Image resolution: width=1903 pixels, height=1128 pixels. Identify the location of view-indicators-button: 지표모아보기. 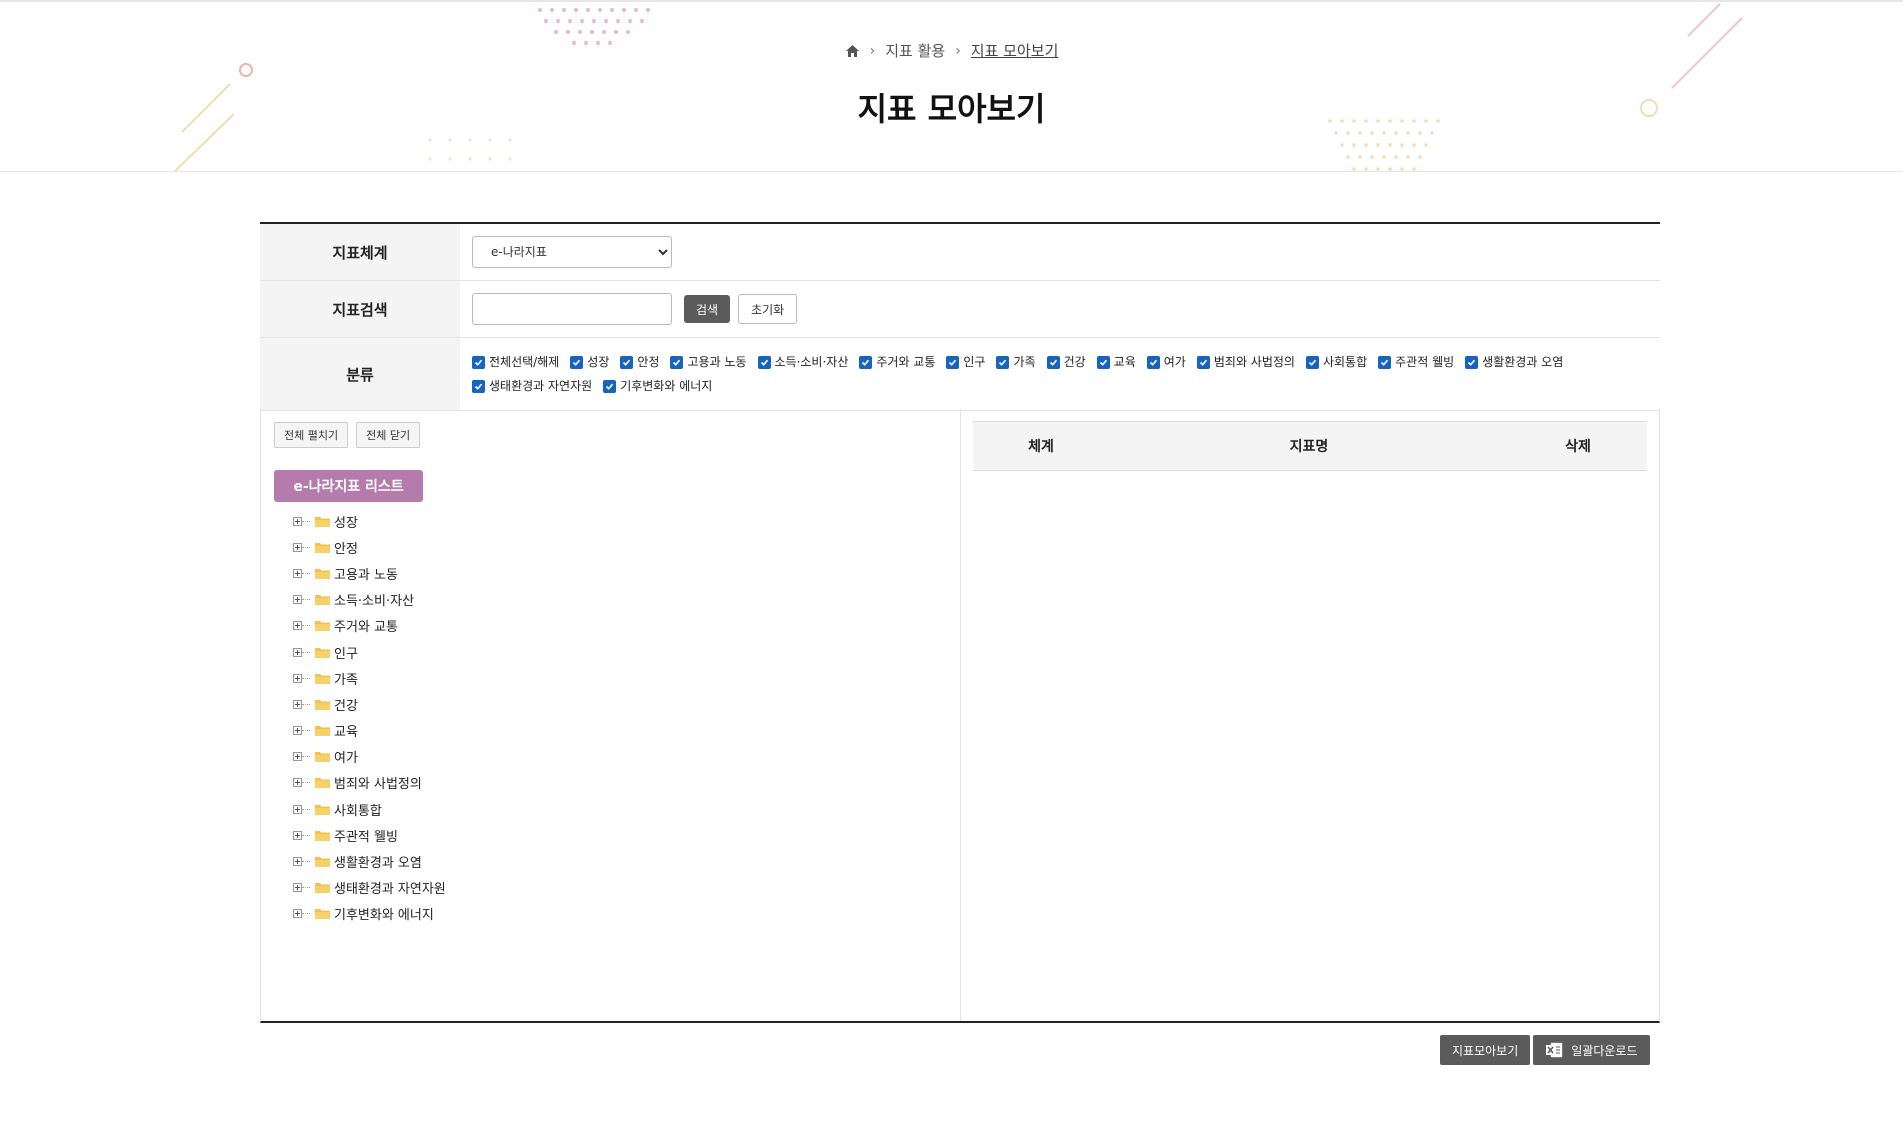
(1485, 1050).